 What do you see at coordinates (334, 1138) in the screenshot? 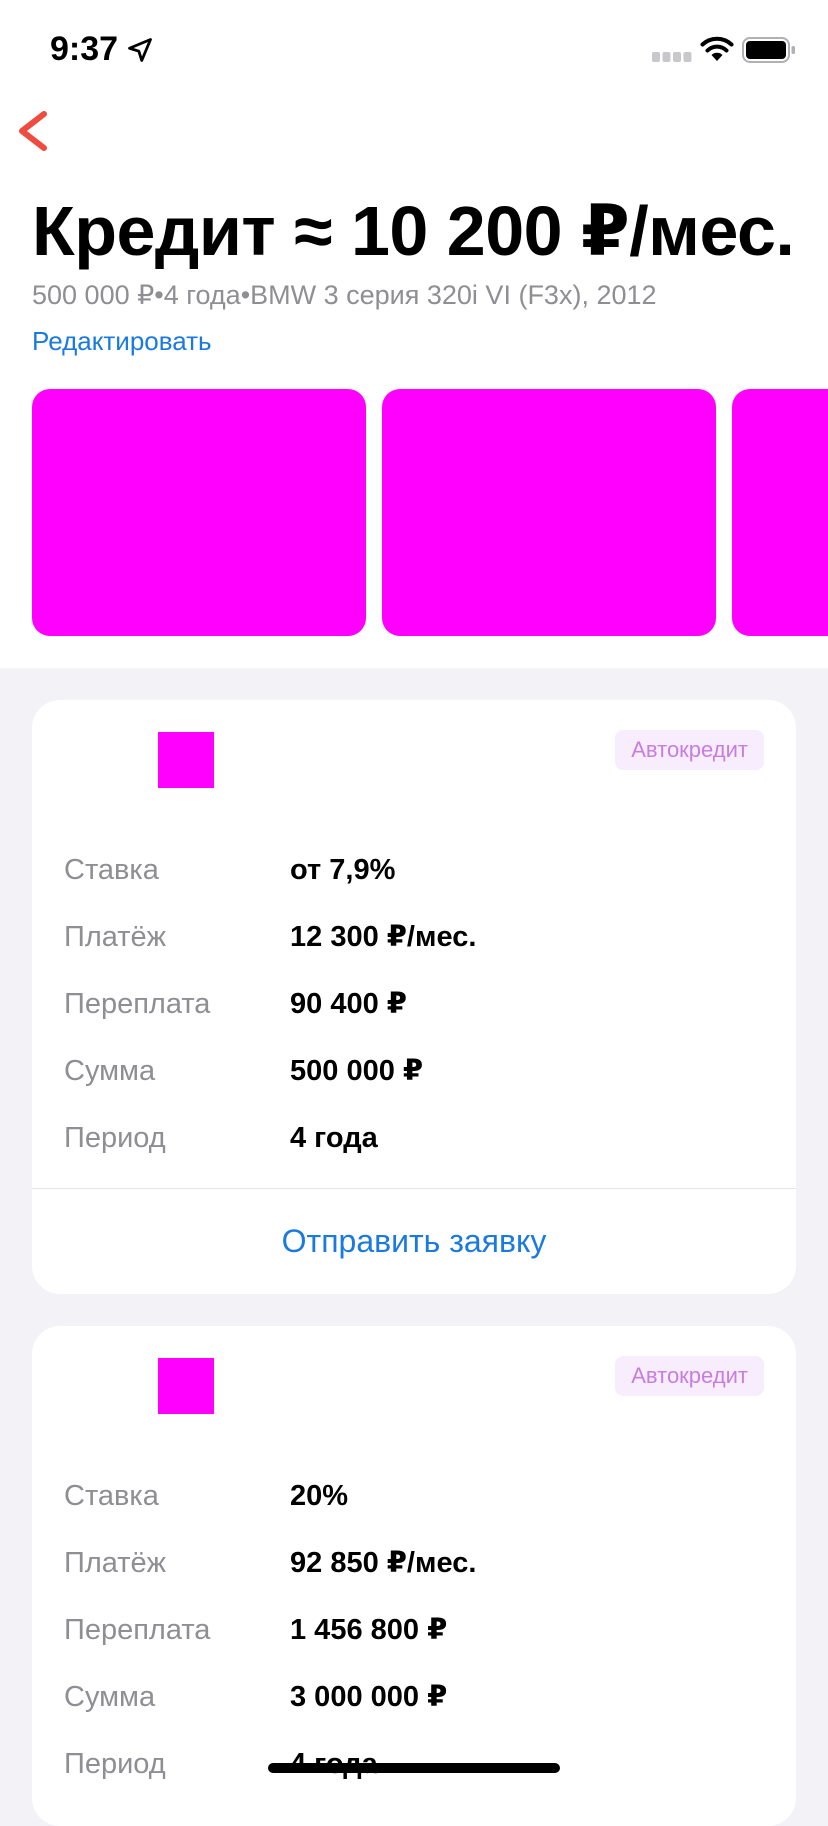
I see `row-value: 4 года` at bounding box center [334, 1138].